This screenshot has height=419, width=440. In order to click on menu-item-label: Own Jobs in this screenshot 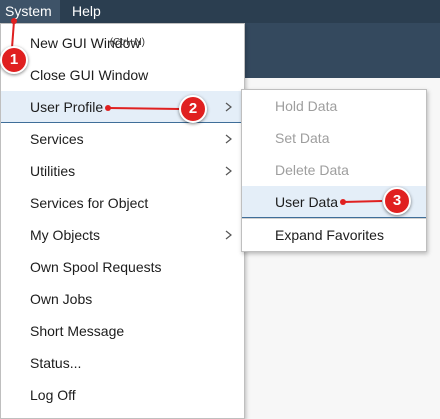, I will do `click(61, 299)`.